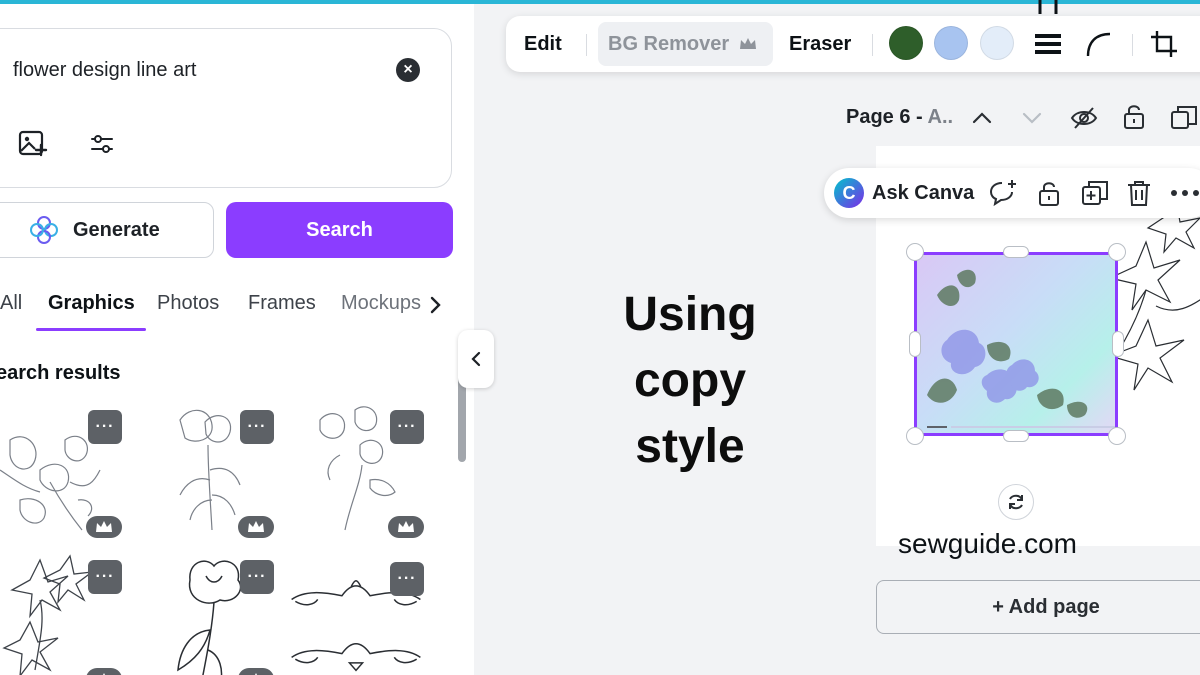 Image resolution: width=1200 pixels, height=675 pixels. I want to click on rotate-button, so click(1016, 502).